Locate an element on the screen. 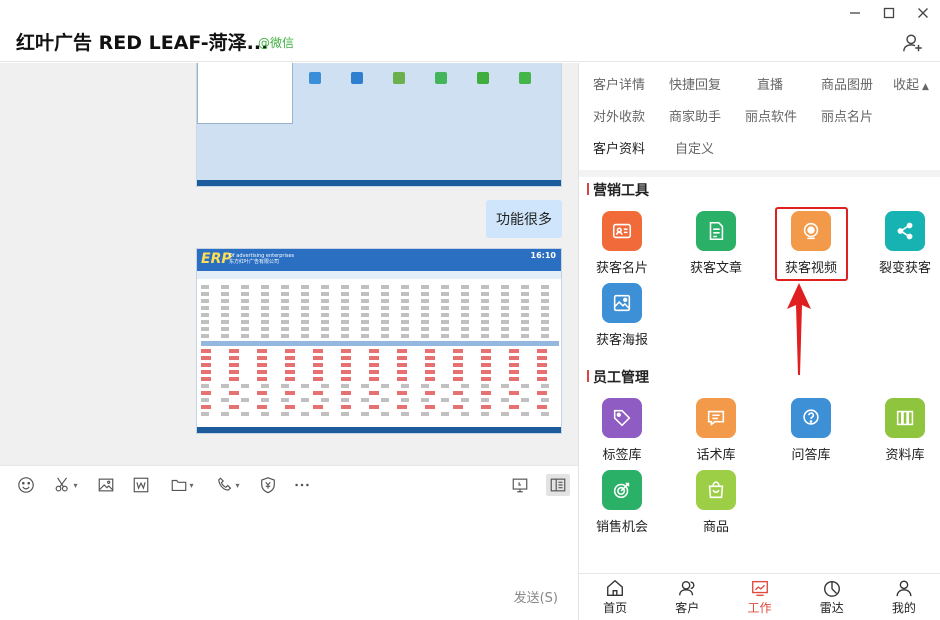 The height and width of the screenshot is (620, 940). tab-profile: 我的 is located at coordinates (904, 597).